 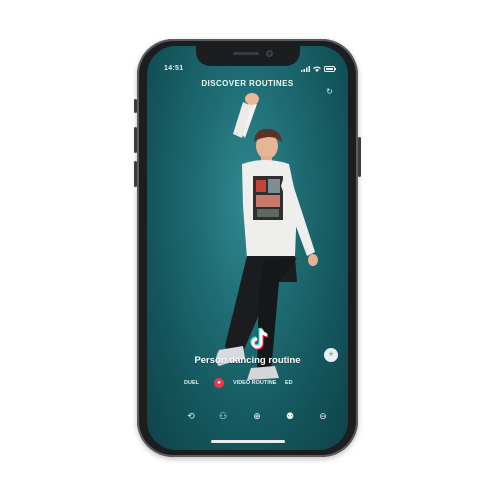 I want to click on status-time: 14:51, so click(x=174, y=68).